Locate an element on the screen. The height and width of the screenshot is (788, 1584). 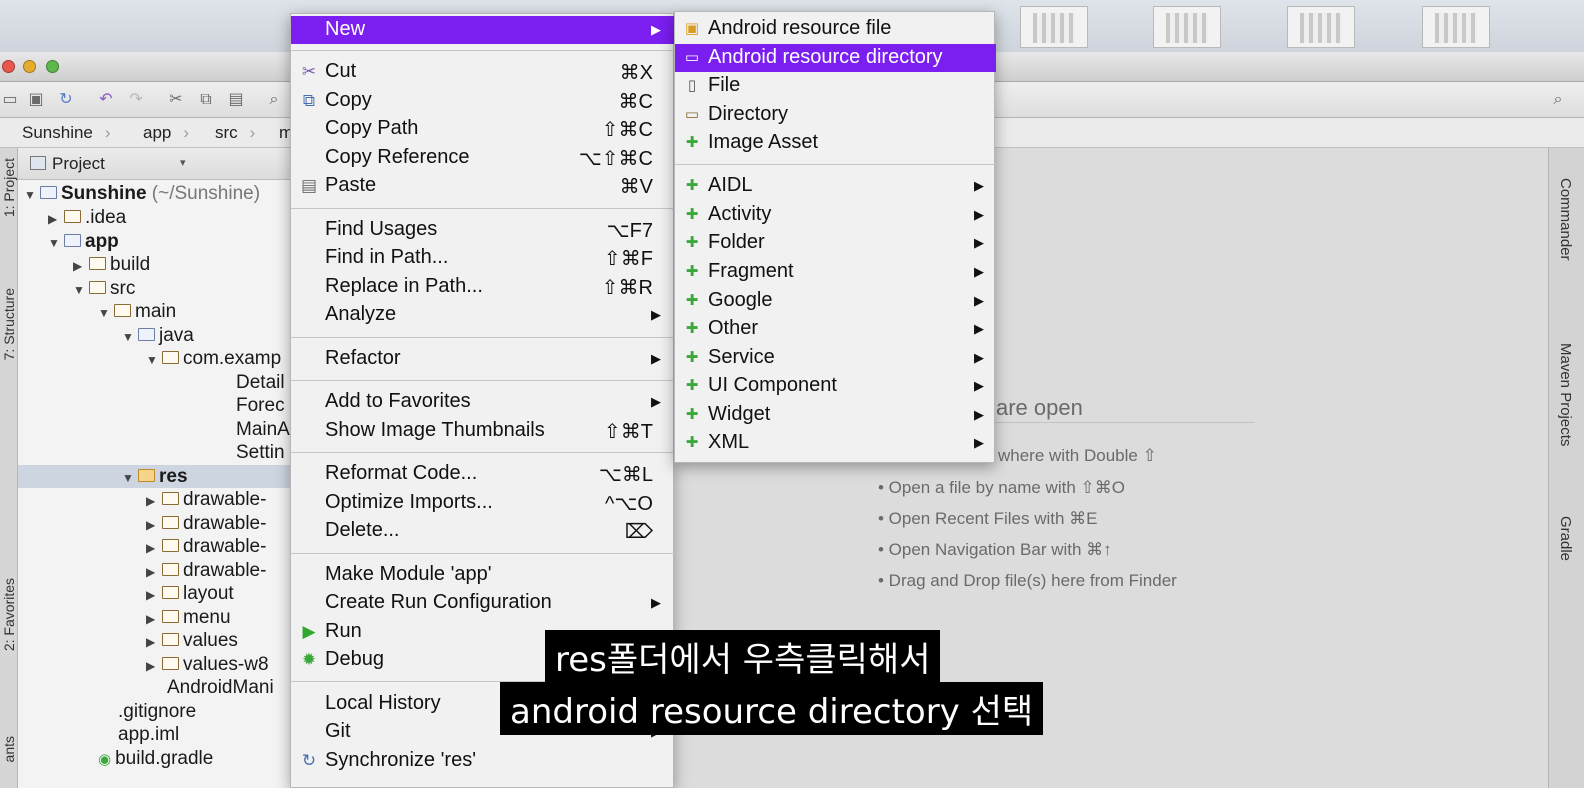
tree-item-values-w8: ▶ values-w8 is located at coordinates (207, 665).